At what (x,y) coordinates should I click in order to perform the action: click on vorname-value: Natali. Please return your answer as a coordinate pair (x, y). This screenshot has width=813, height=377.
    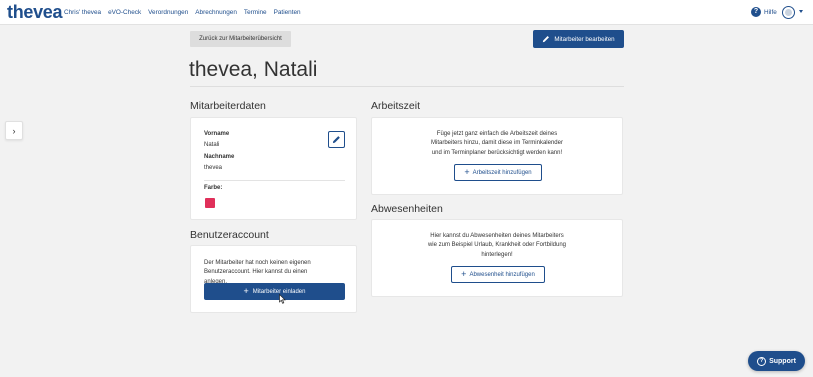
    Looking at the image, I should click on (212, 145).